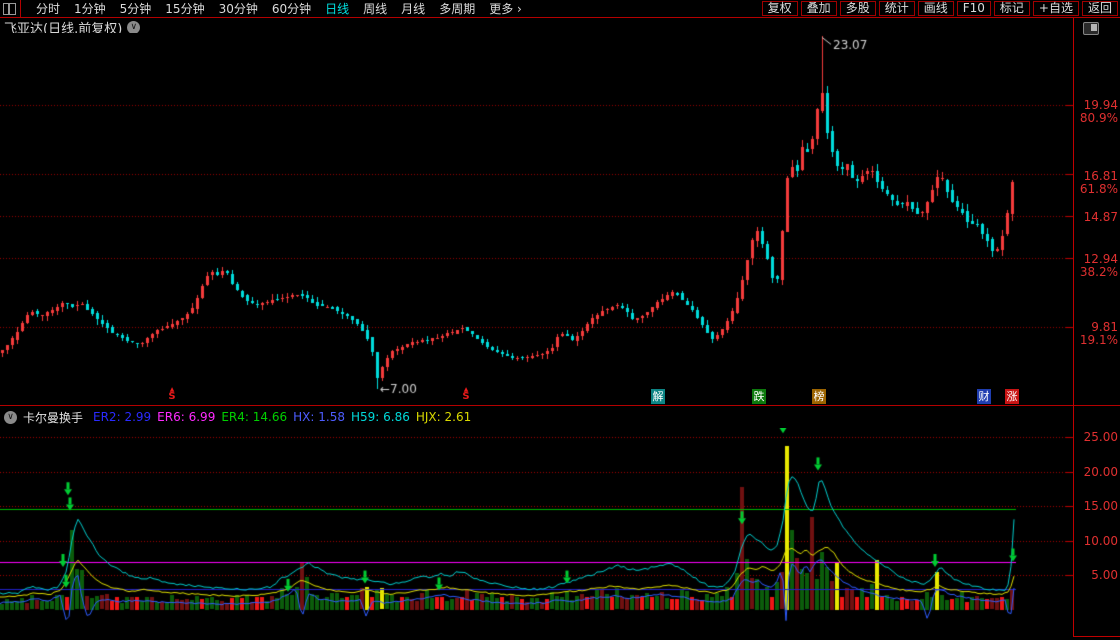 This screenshot has height=640, width=1120. What do you see at coordinates (72, 28) in the screenshot?
I see `chart-title-row: 飞亚达(日线.前复权) ∨` at bounding box center [72, 28].